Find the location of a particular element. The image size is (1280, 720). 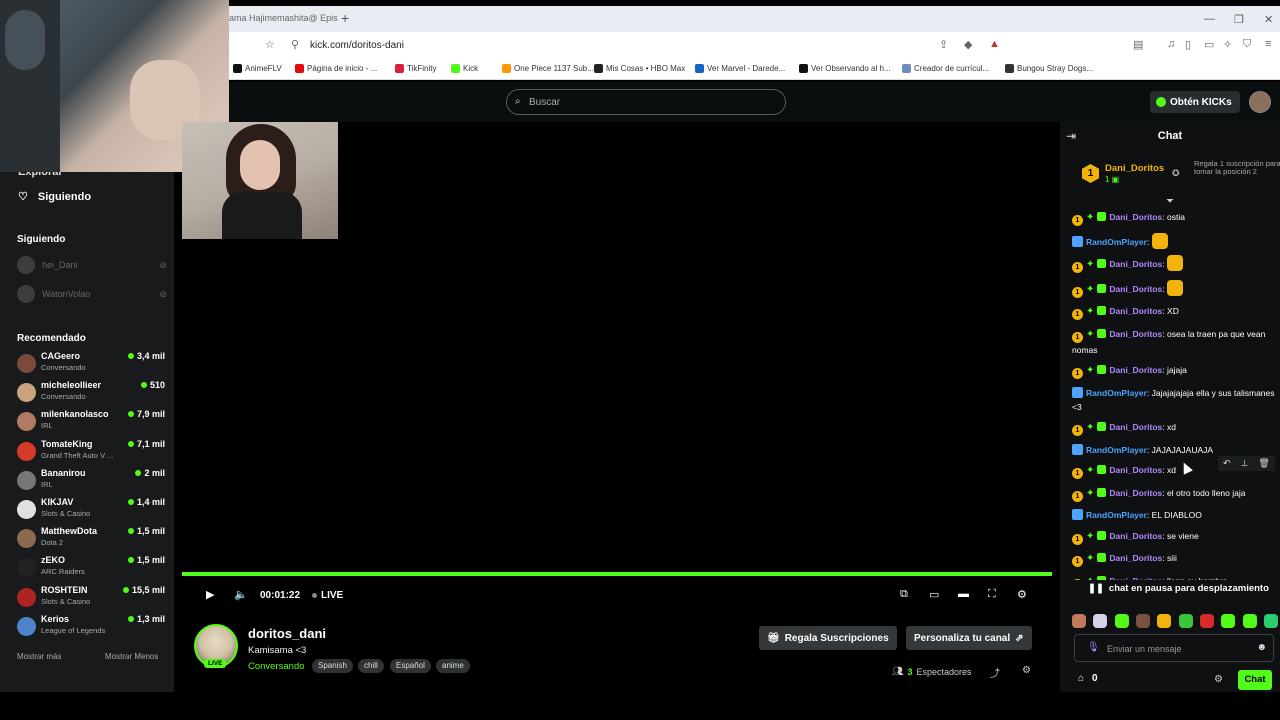

music-icon: ♫ is located at coordinates (1171, 44).